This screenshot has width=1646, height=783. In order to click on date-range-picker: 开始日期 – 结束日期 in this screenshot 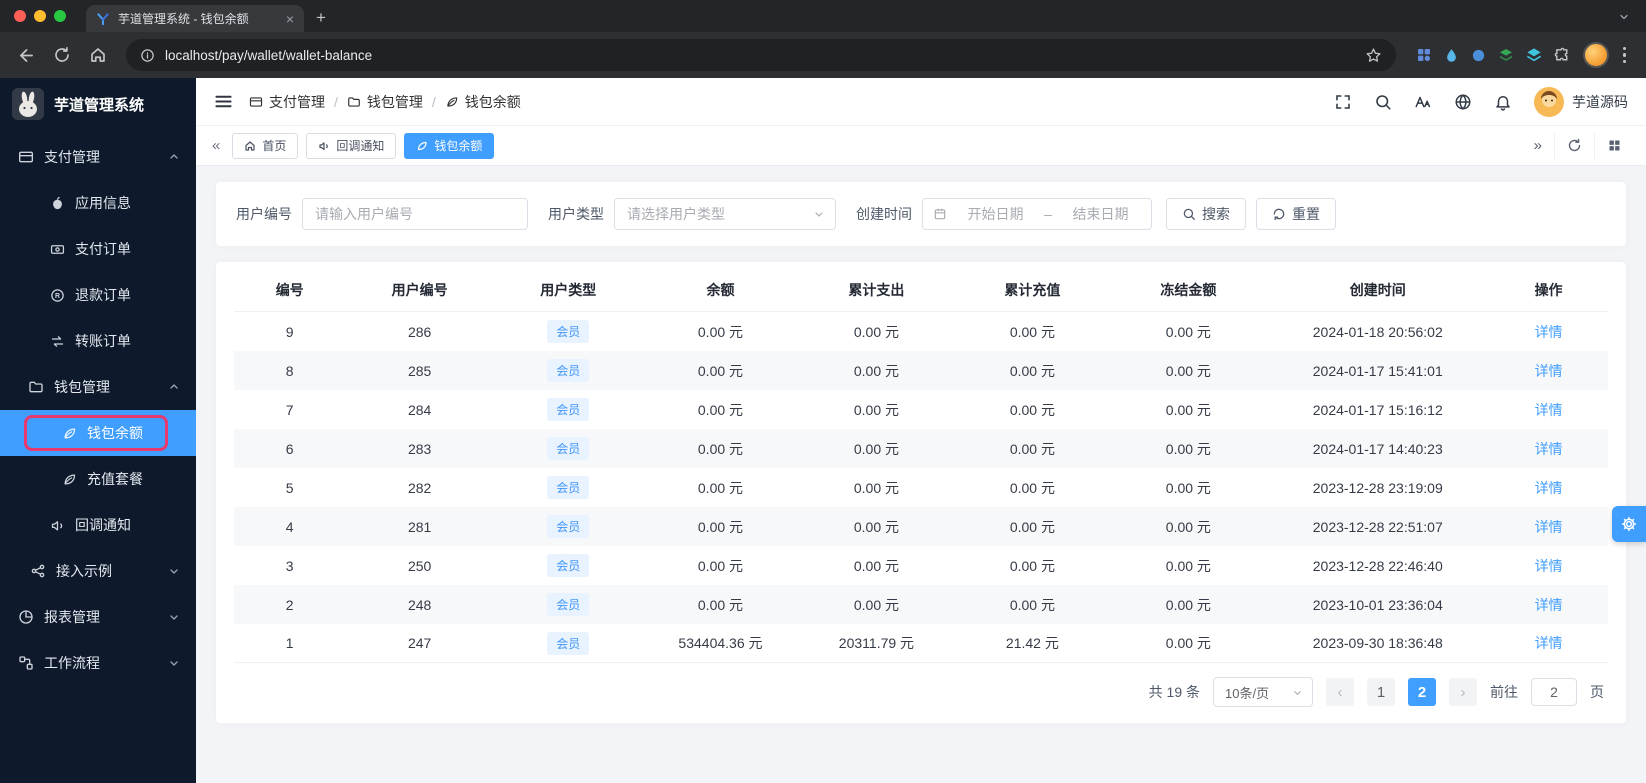, I will do `click(1037, 214)`.